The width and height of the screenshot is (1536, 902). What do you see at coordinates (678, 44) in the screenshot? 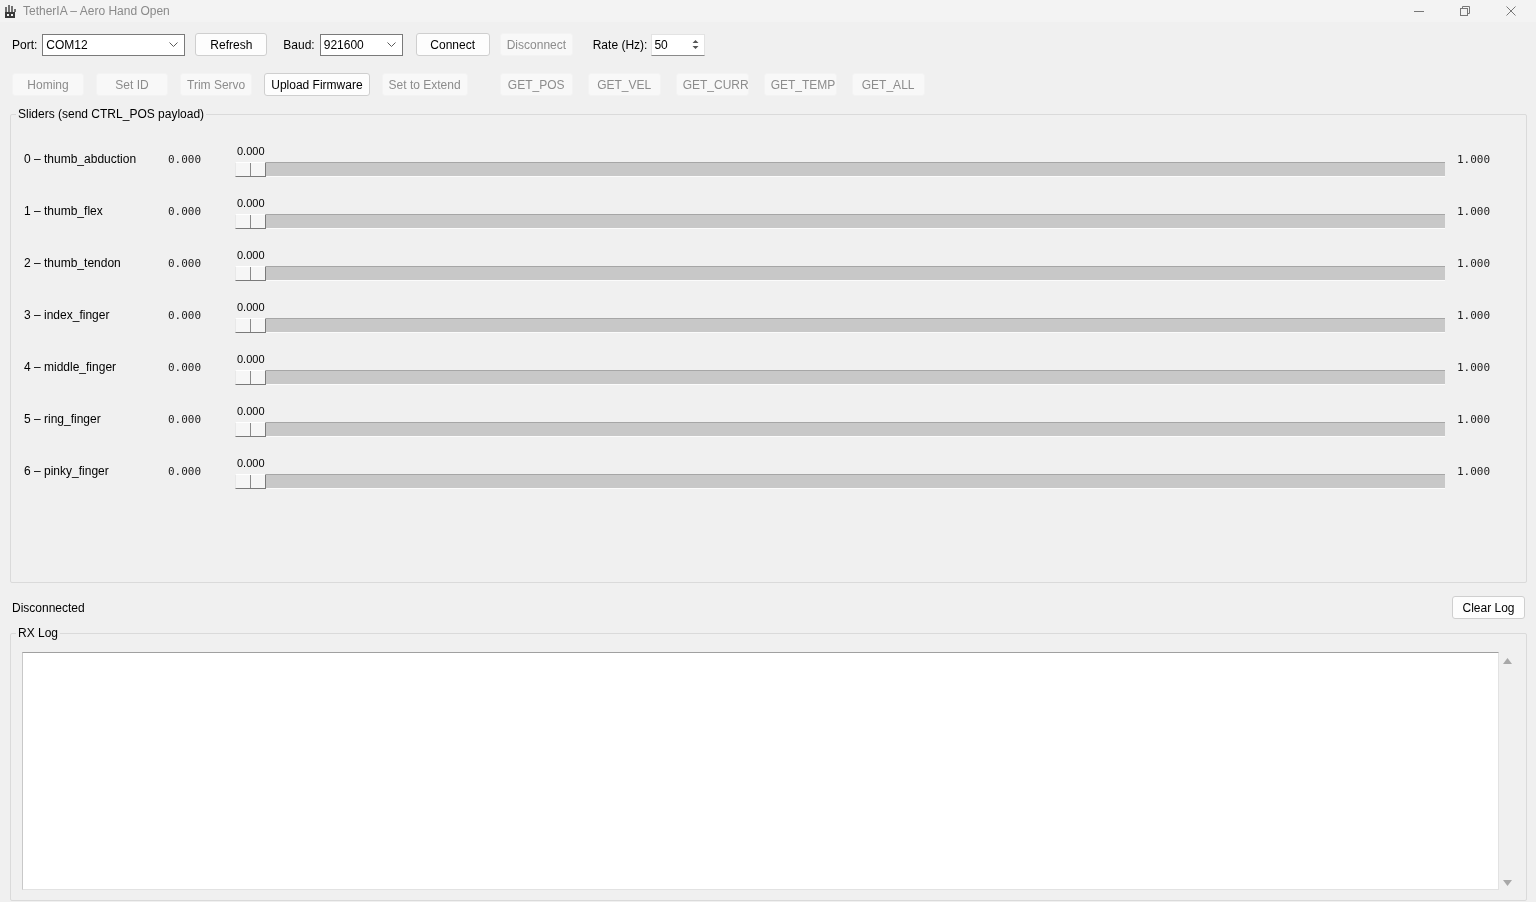
I see `rate-spinbox: 50` at bounding box center [678, 44].